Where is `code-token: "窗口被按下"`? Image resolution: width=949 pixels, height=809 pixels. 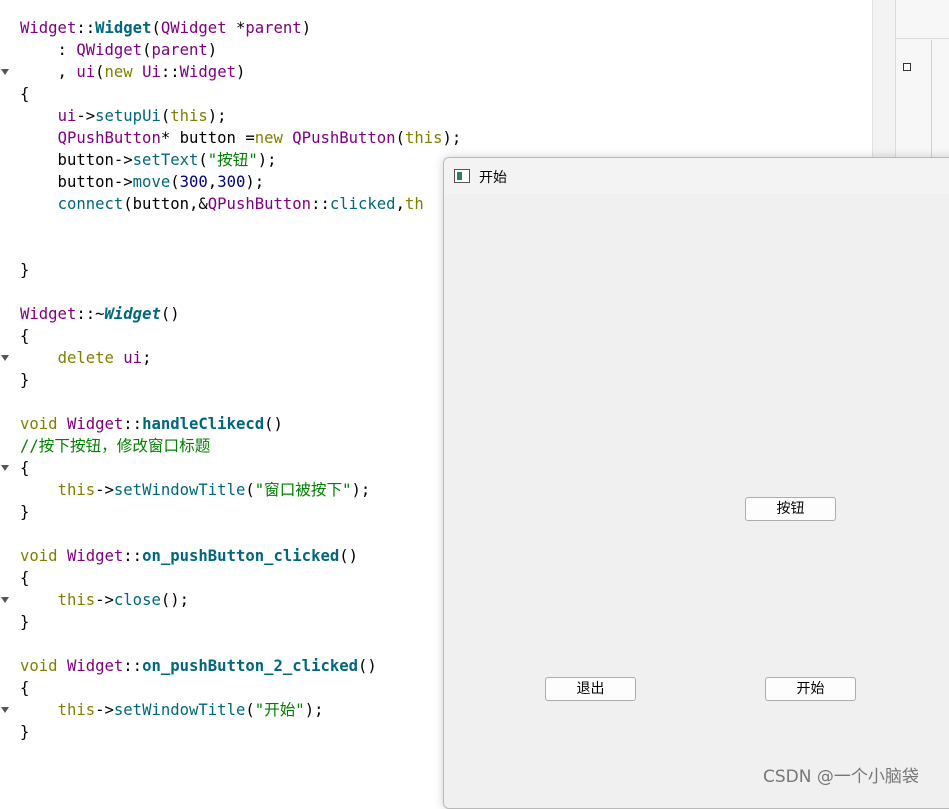 code-token: "窗口被按下" is located at coordinates (303, 490).